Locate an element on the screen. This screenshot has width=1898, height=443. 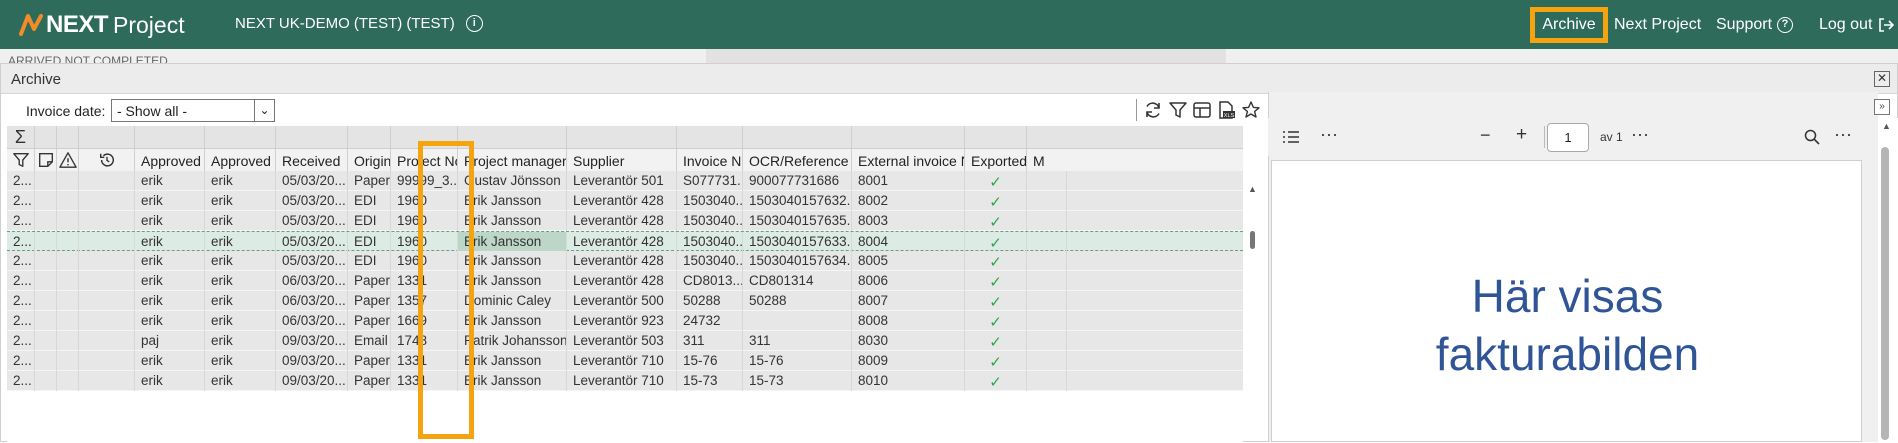
col-exported: Exported is located at coordinates (996, 161).